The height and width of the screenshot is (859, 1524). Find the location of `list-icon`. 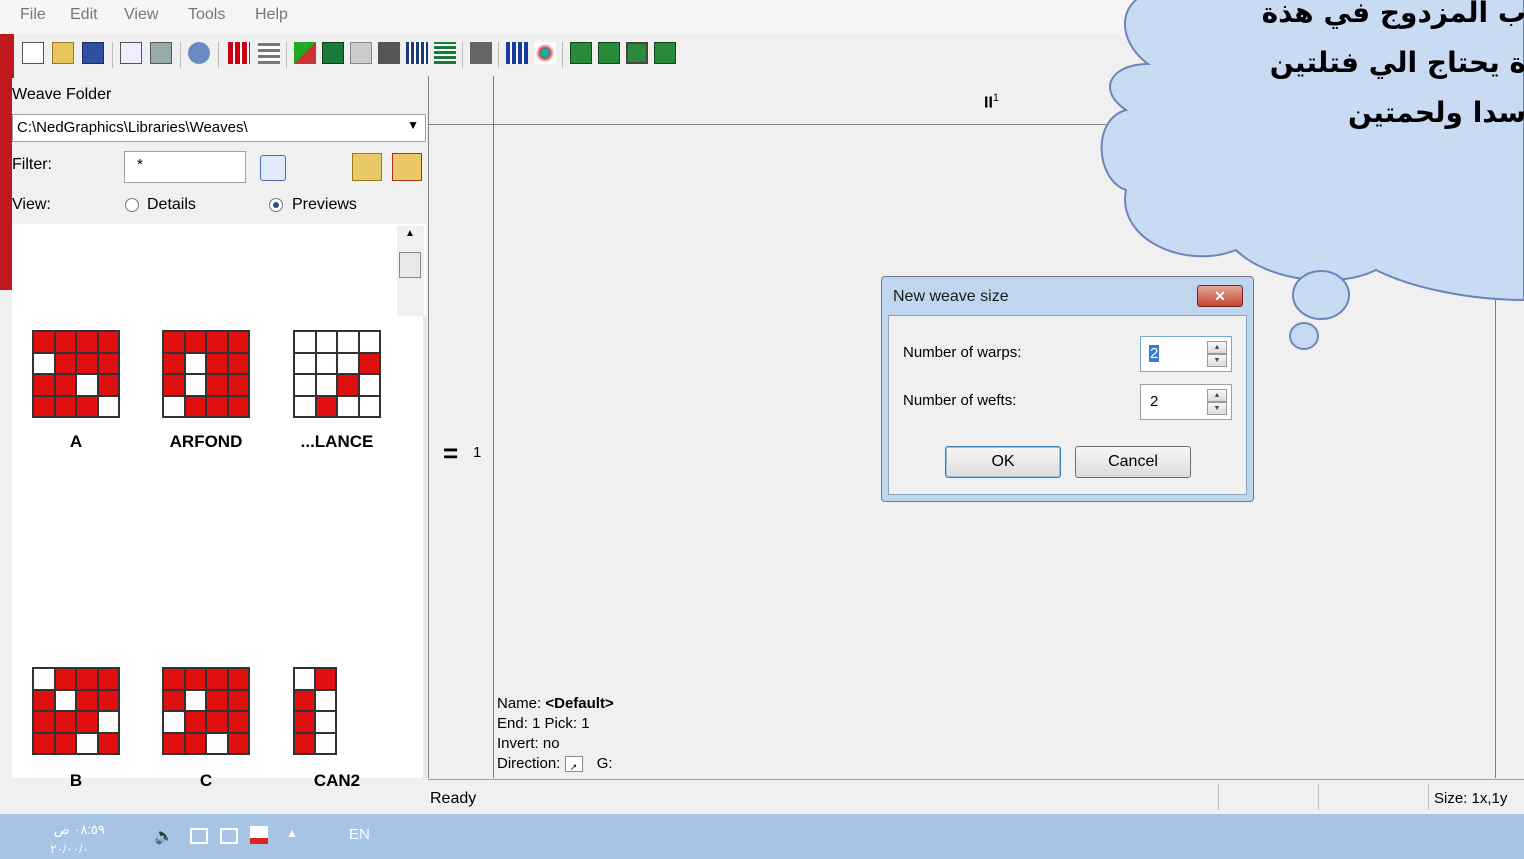

list-icon is located at coordinates (269, 53).